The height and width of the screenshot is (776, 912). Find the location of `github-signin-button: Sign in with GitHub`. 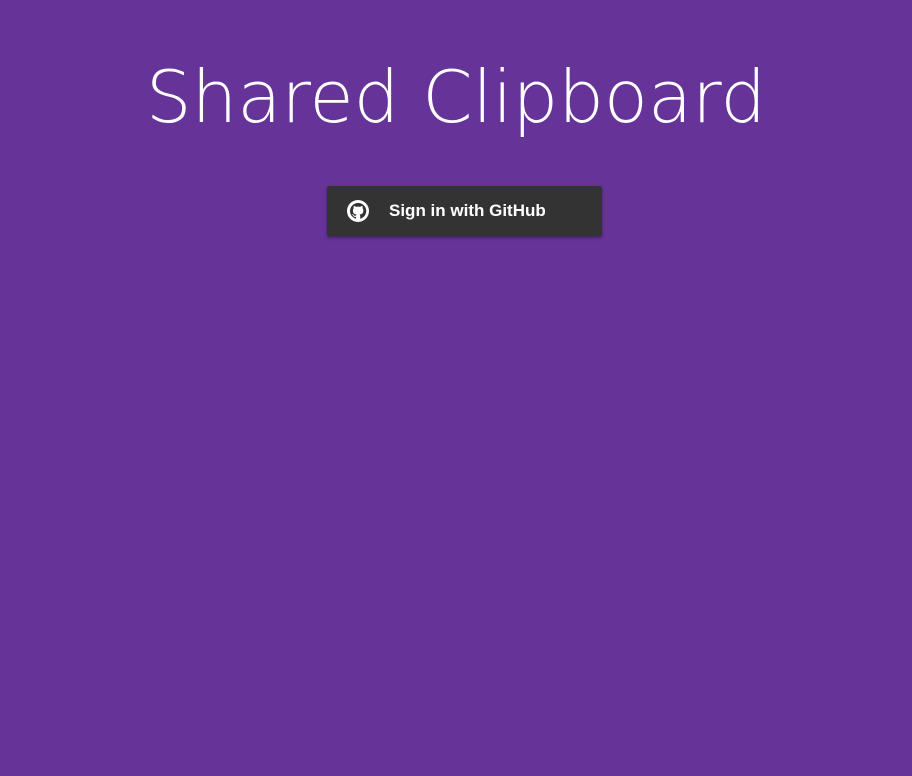

github-signin-button: Sign in with GitHub is located at coordinates (464, 211).